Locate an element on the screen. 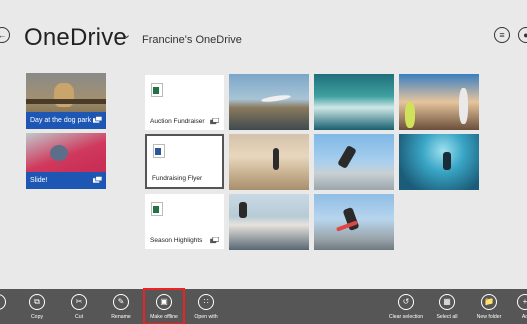 This screenshot has height=324, width=527. skateboarder-shape is located at coordinates (347, 157).